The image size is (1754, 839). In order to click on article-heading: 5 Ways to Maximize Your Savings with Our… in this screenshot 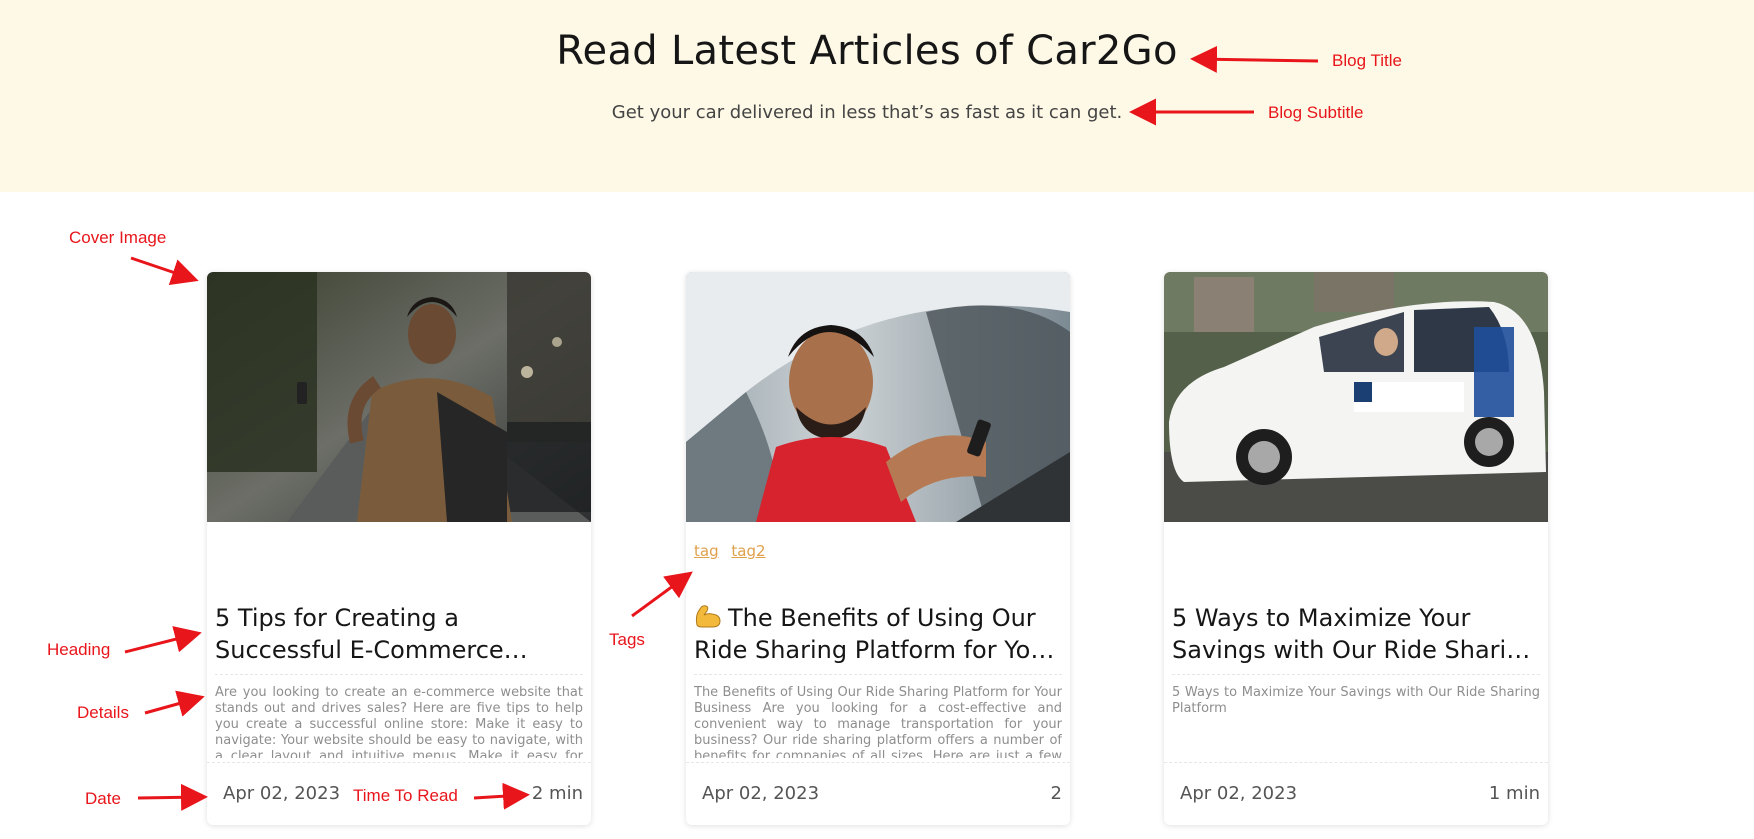, I will do `click(1356, 637)`.